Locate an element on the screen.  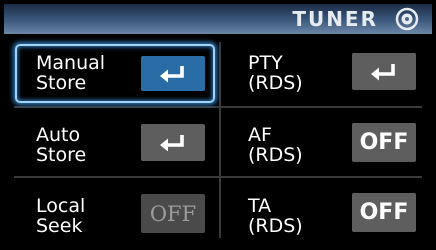
local-seek-button: OFF is located at coordinates (173, 213).